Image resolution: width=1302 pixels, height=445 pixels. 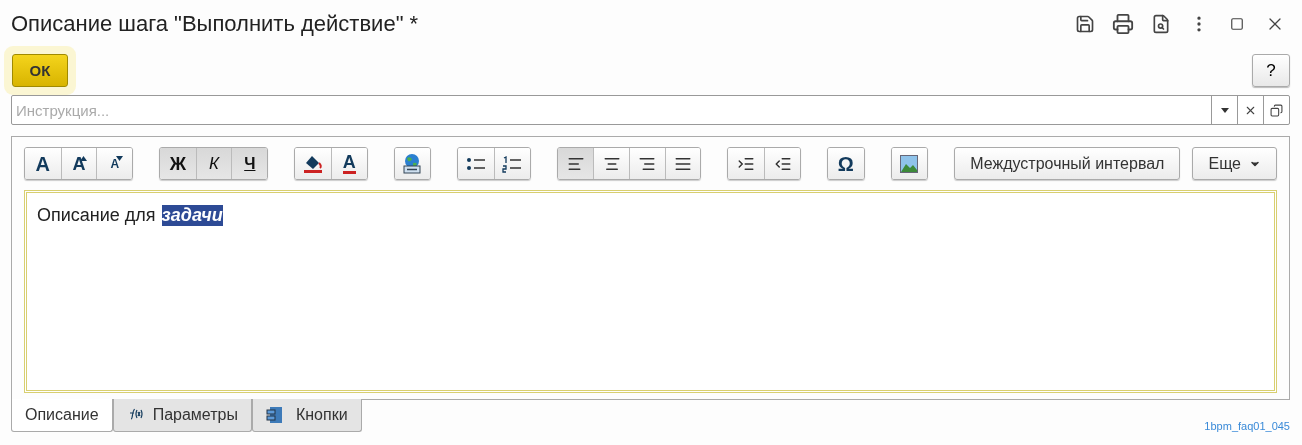 I want to click on font-color-button: A, so click(x=348, y=163).